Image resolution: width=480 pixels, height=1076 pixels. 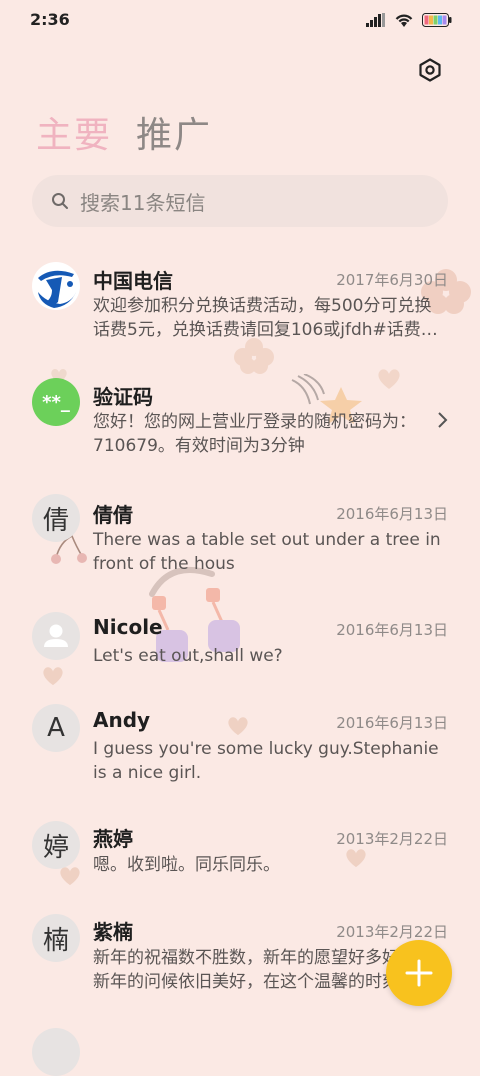 What do you see at coordinates (124, 132) in the screenshot?
I see `tab-bar: 主要 推广` at bounding box center [124, 132].